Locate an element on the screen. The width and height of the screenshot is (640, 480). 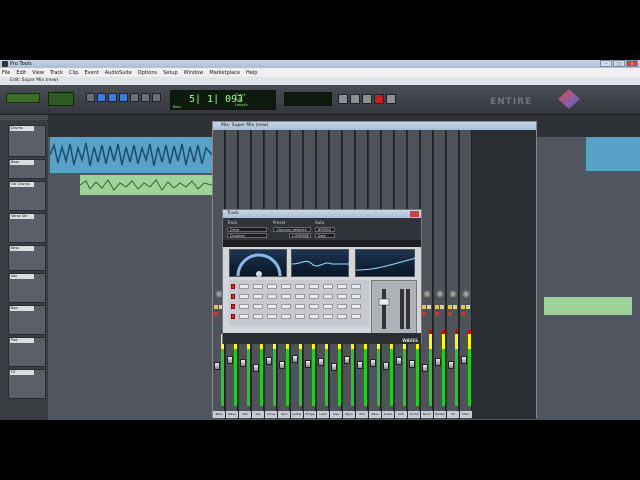
zoom-display is located at coordinates (61, 99).